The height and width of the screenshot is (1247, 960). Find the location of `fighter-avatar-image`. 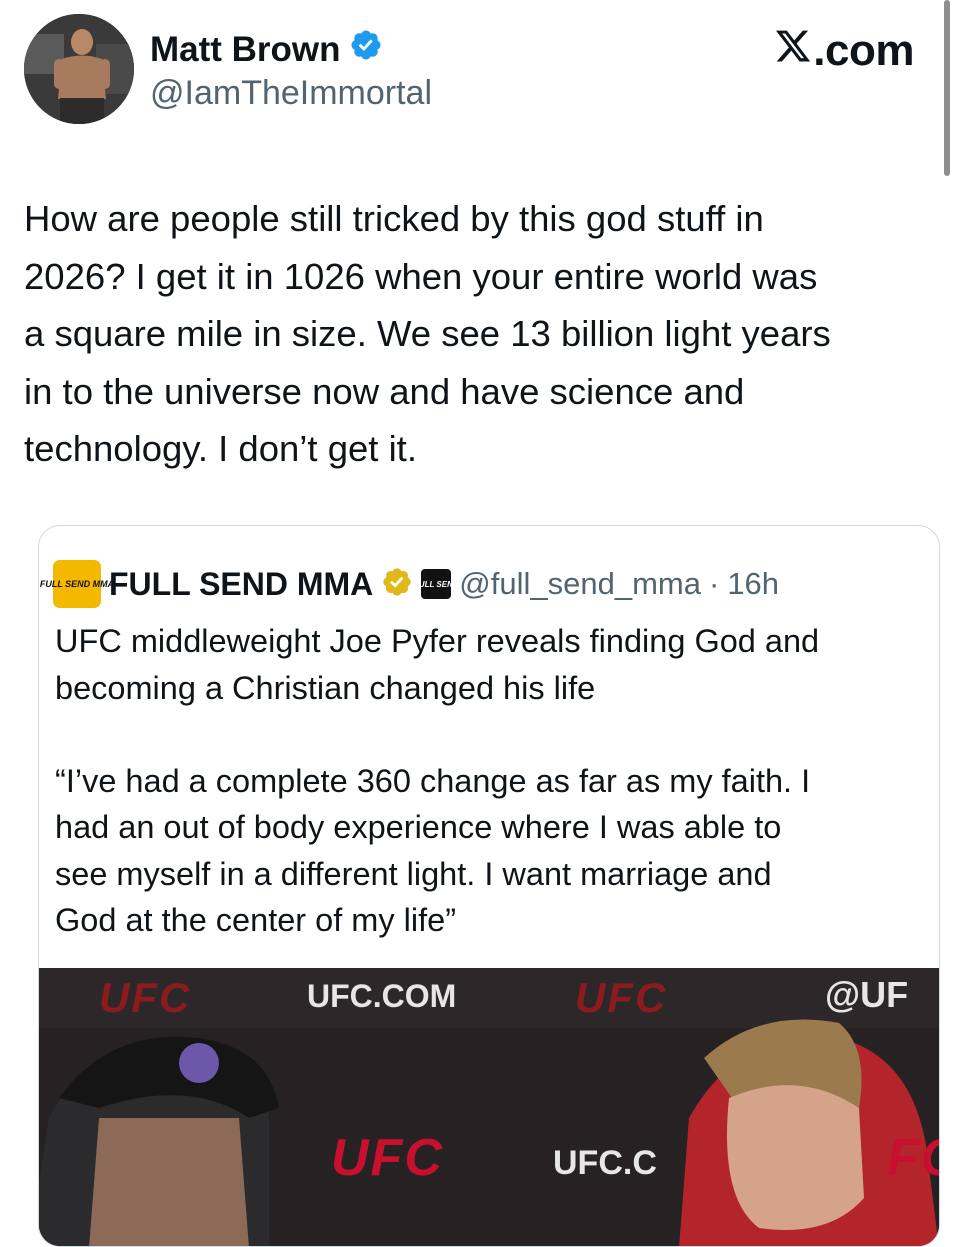

fighter-avatar-image is located at coordinates (79, 69).